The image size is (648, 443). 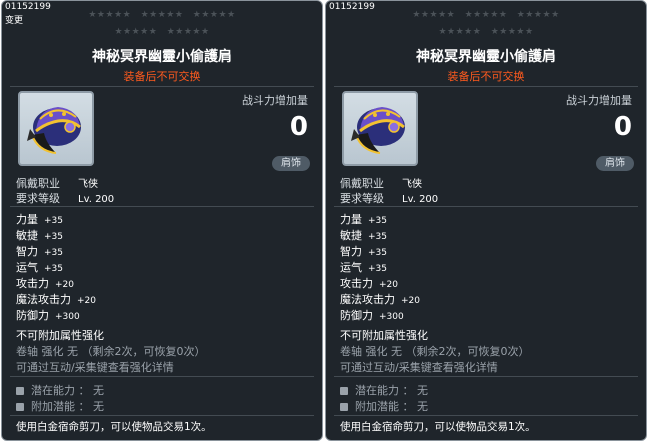 What do you see at coordinates (88, 184) in the screenshot?
I see `required-job-value: 飞侠` at bounding box center [88, 184].